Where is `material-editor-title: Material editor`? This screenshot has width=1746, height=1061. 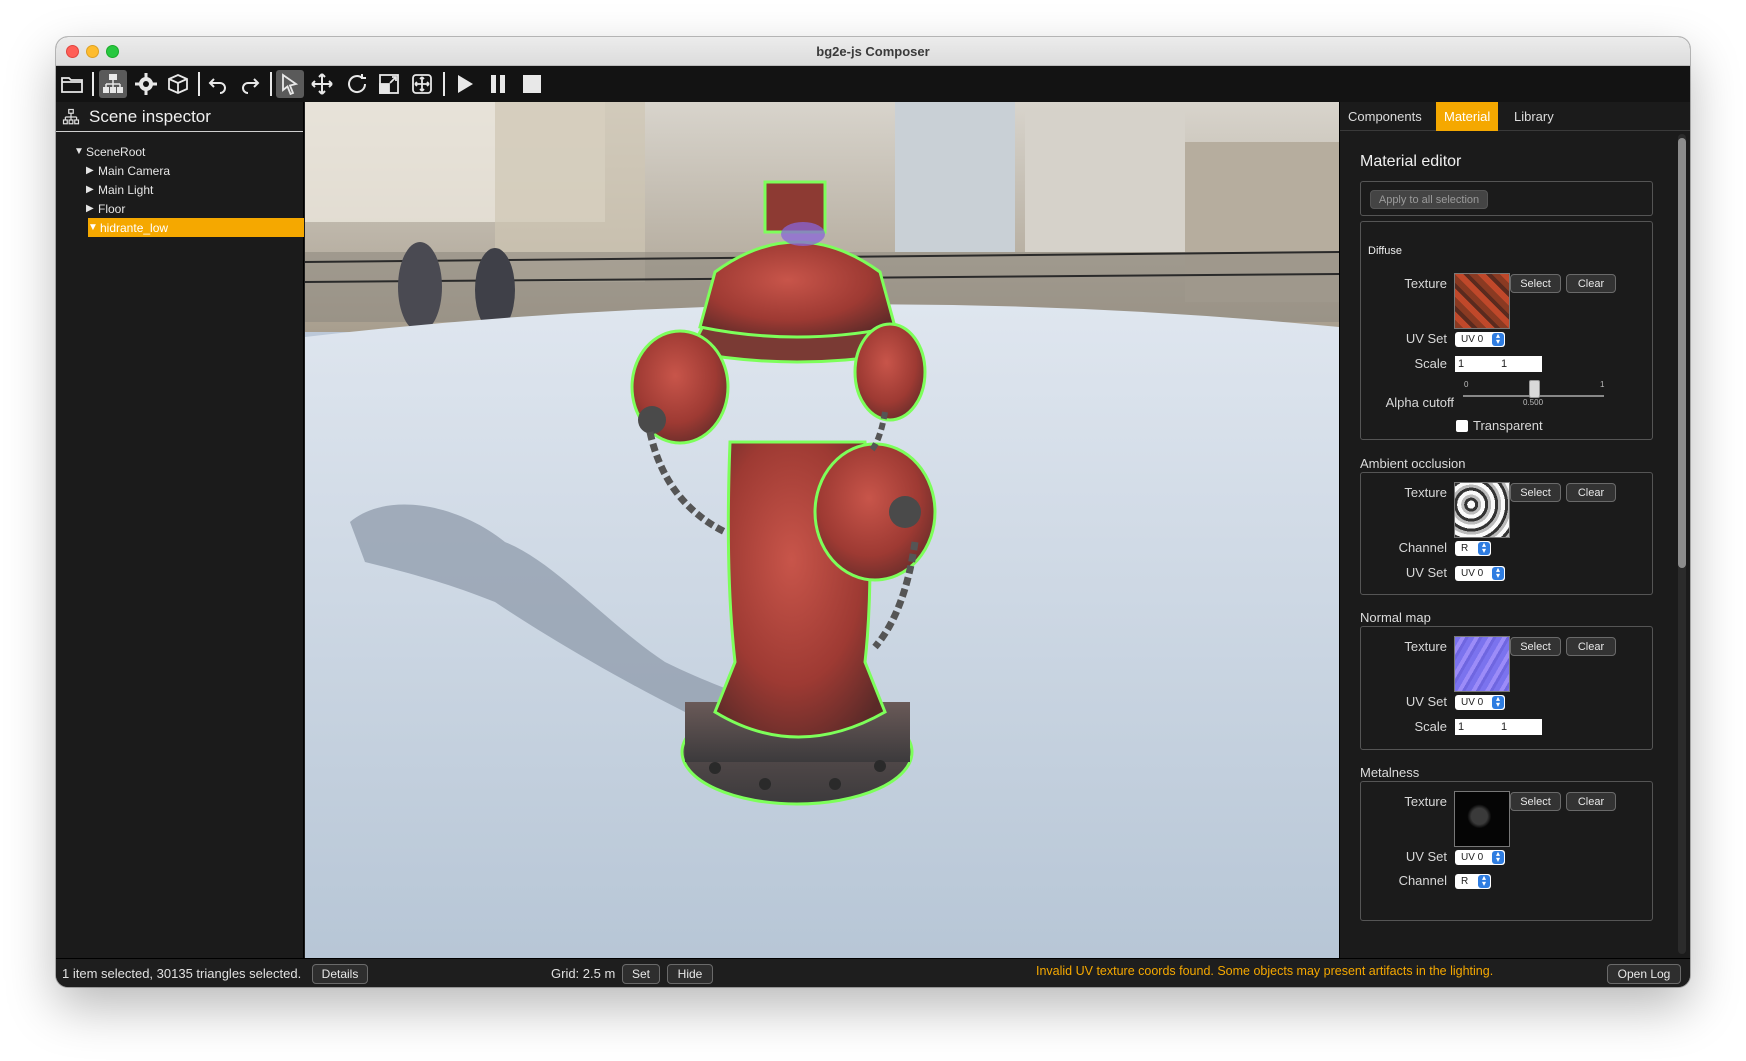 material-editor-title: Material editor is located at coordinates (1411, 161).